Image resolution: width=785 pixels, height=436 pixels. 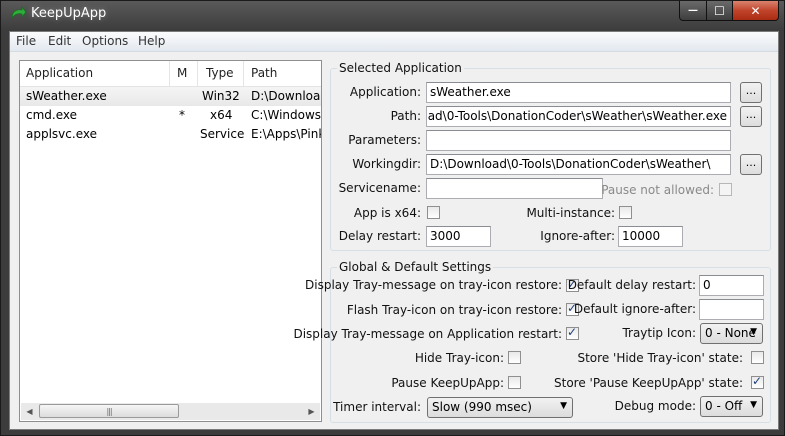 I want to click on default-ignore-field, so click(x=731, y=309).